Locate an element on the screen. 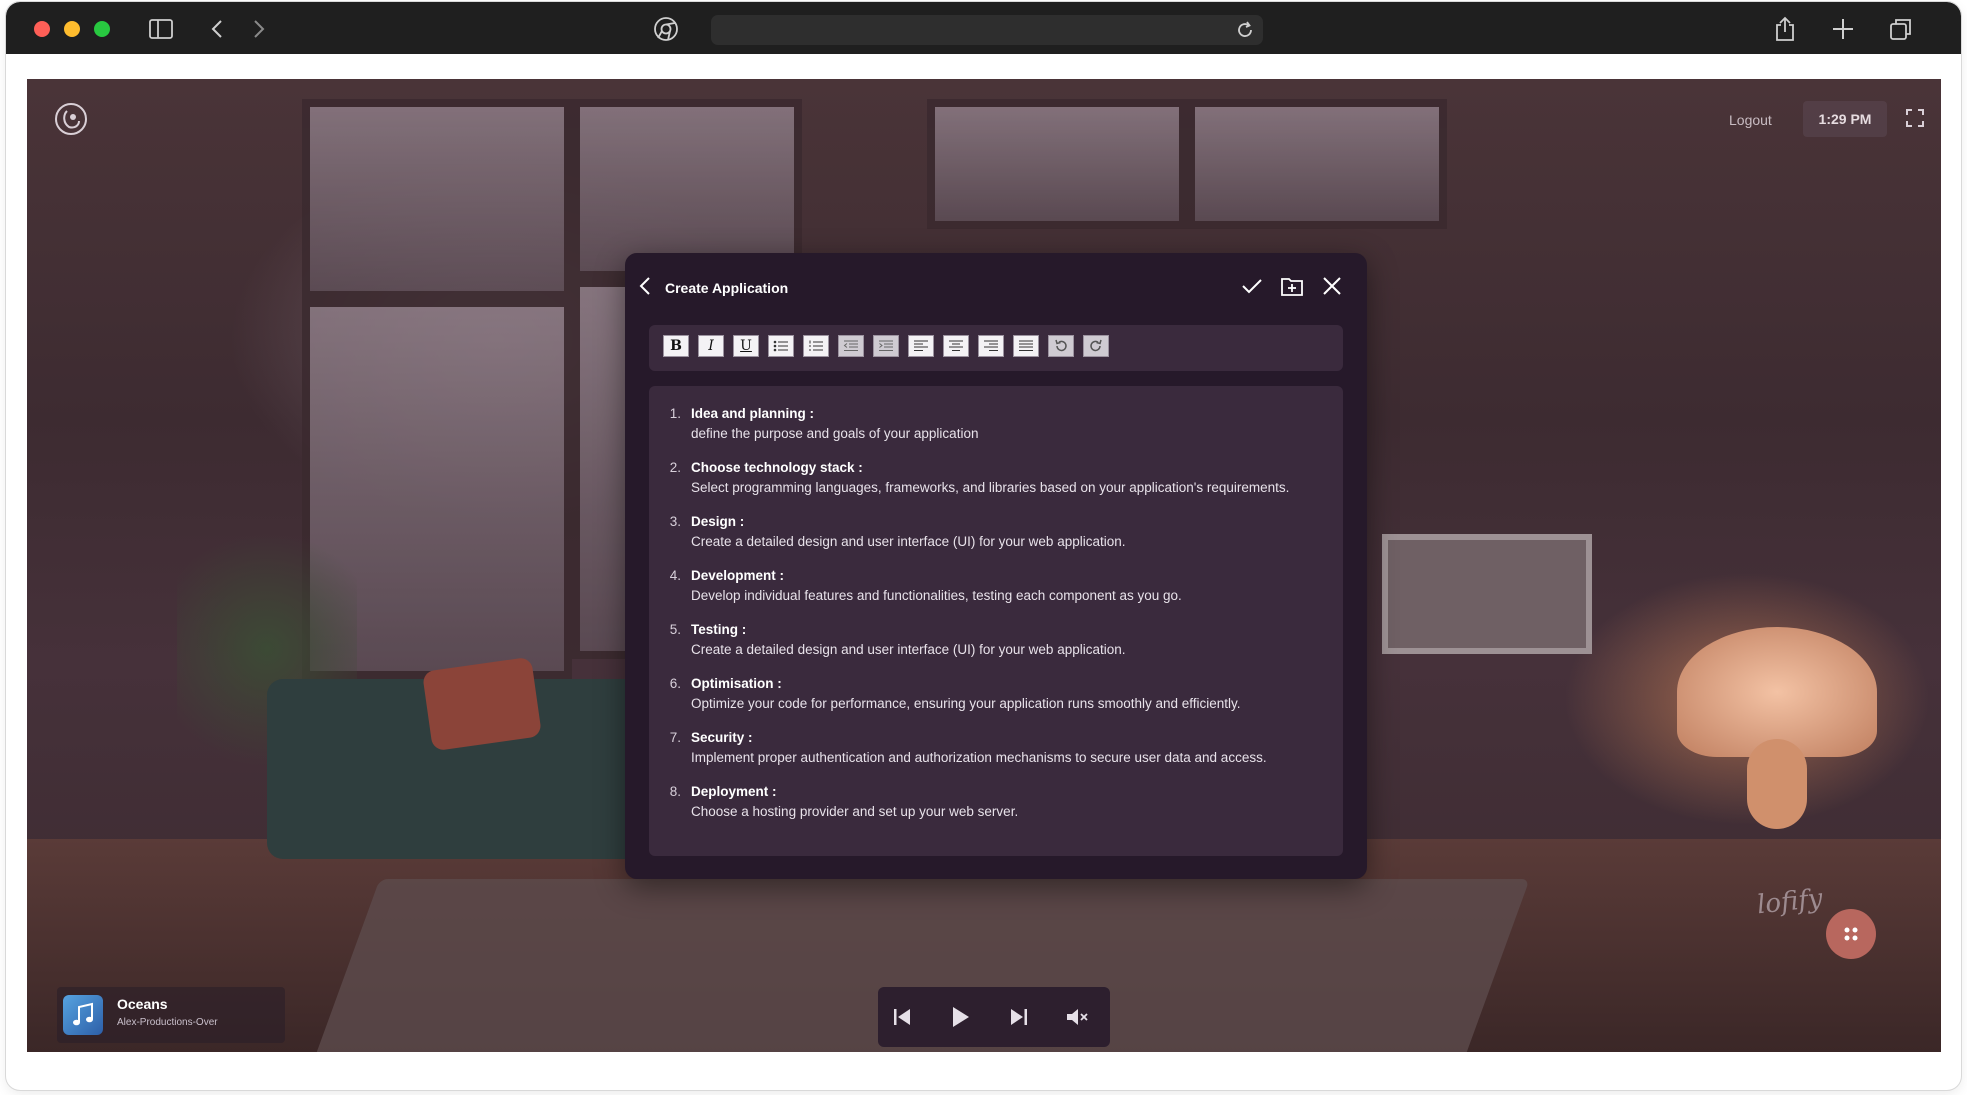 This screenshot has width=1967, height=1095. logout-link: Logout is located at coordinates (1750, 120).